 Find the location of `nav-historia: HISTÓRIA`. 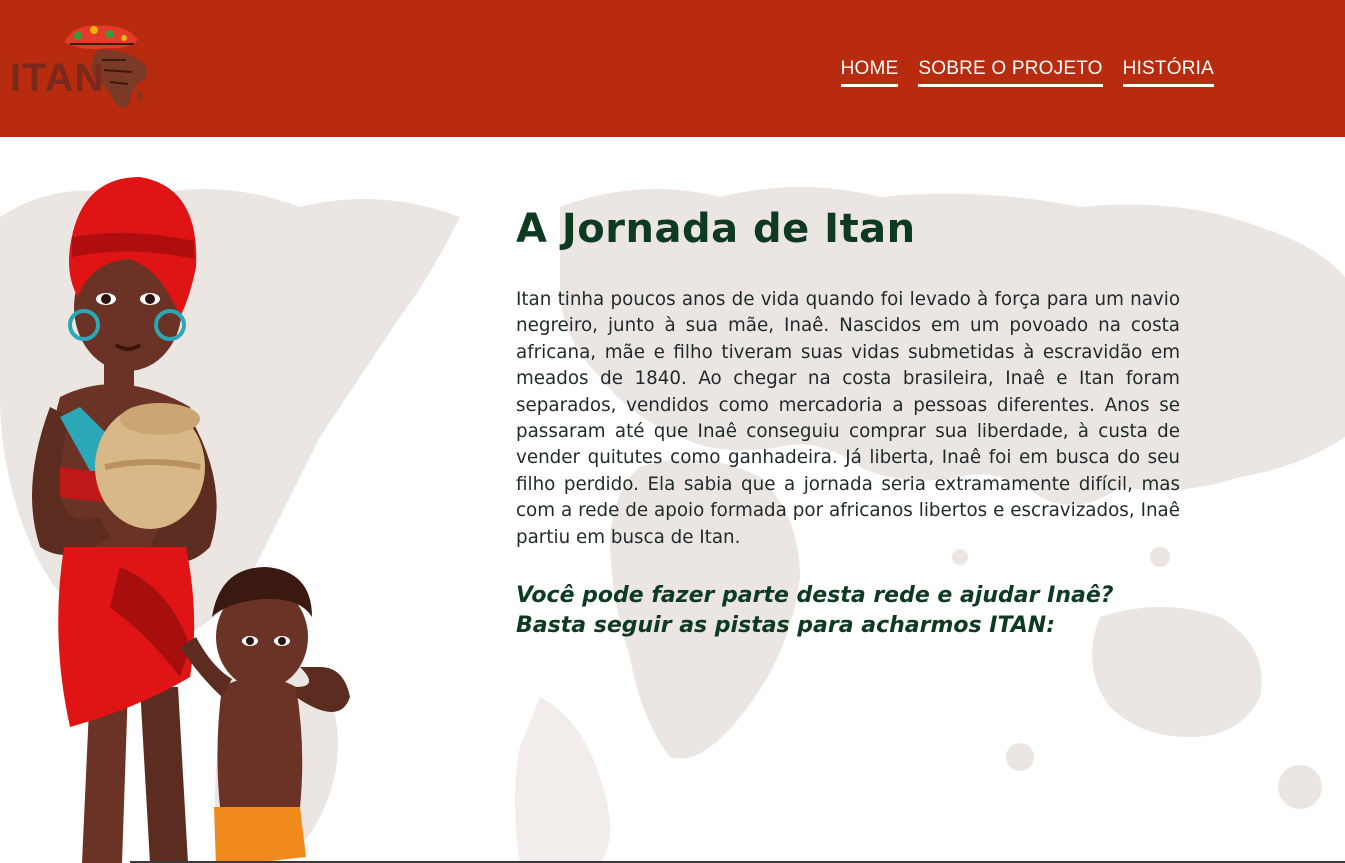

nav-historia: HISTÓRIA is located at coordinates (1168, 72).